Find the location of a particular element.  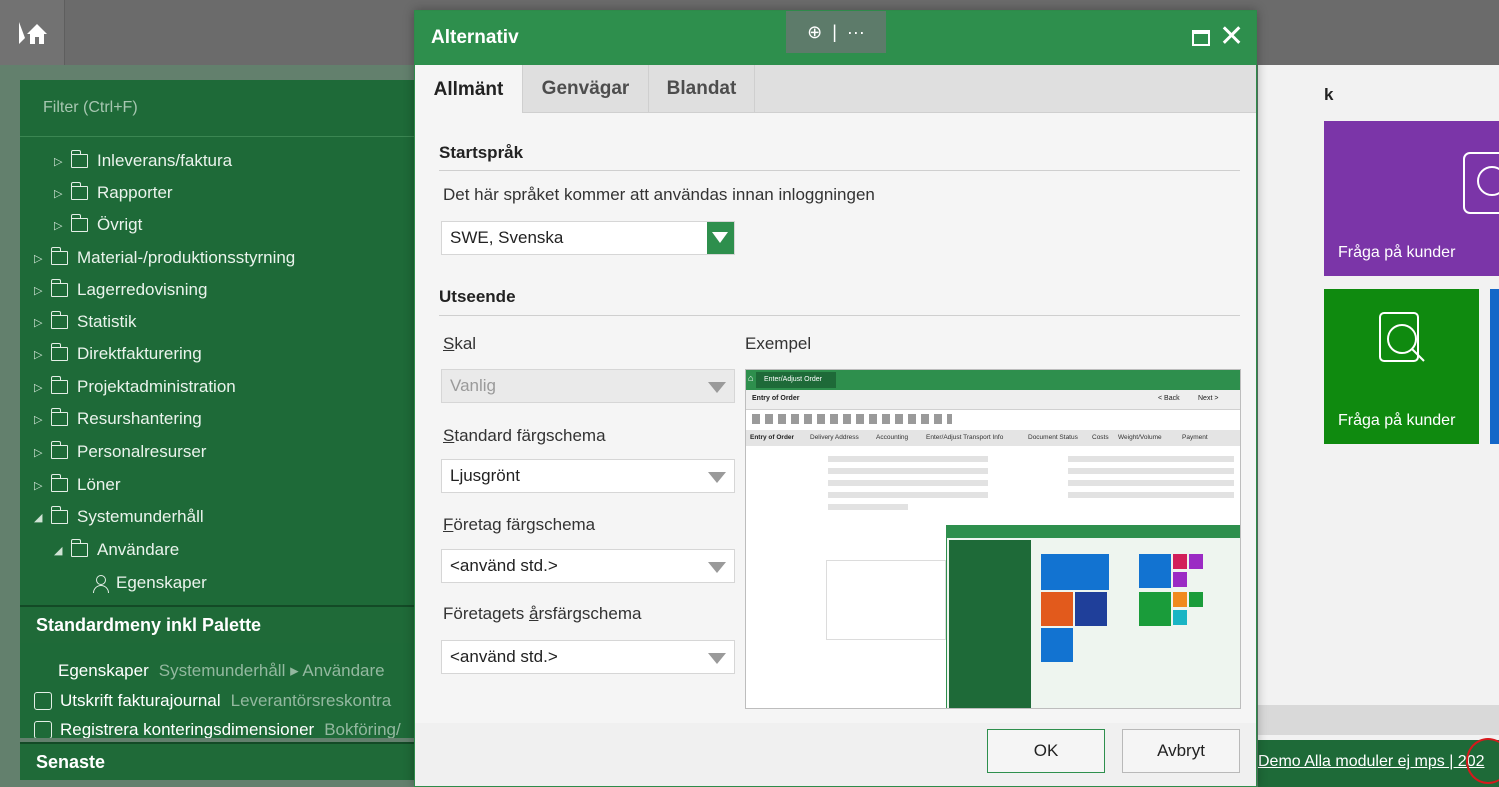

tree-item-anvandare: ◢ Användare is located at coordinates (116, 550).